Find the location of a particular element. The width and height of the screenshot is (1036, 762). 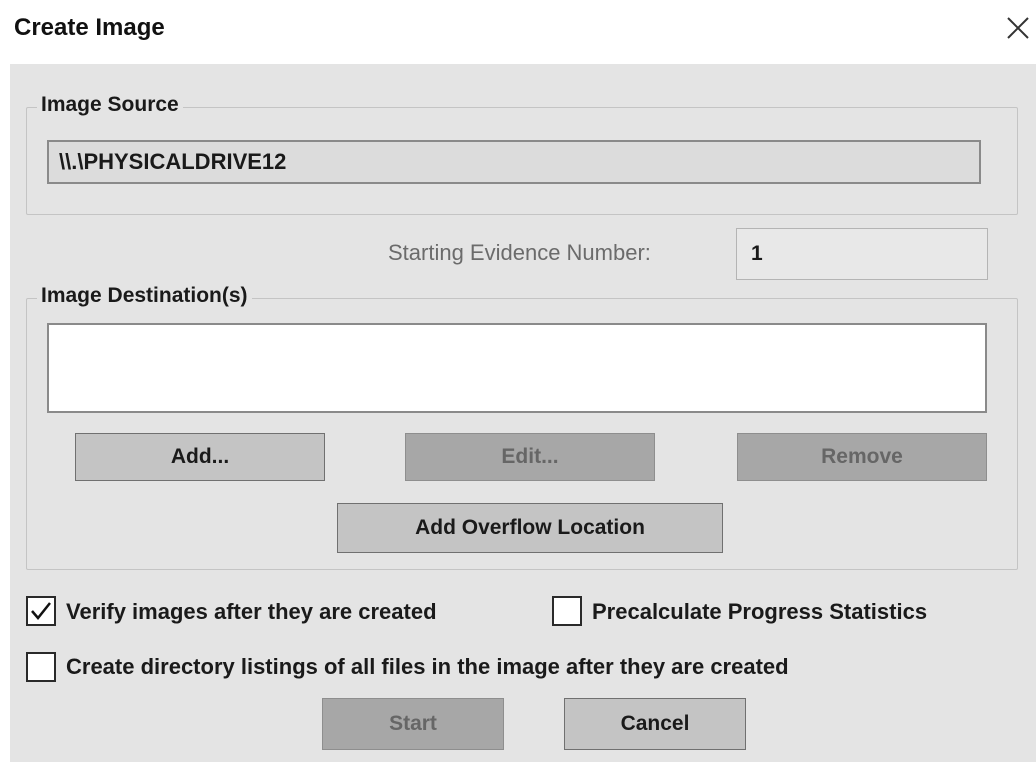

remove-button: Remove is located at coordinates (862, 457).